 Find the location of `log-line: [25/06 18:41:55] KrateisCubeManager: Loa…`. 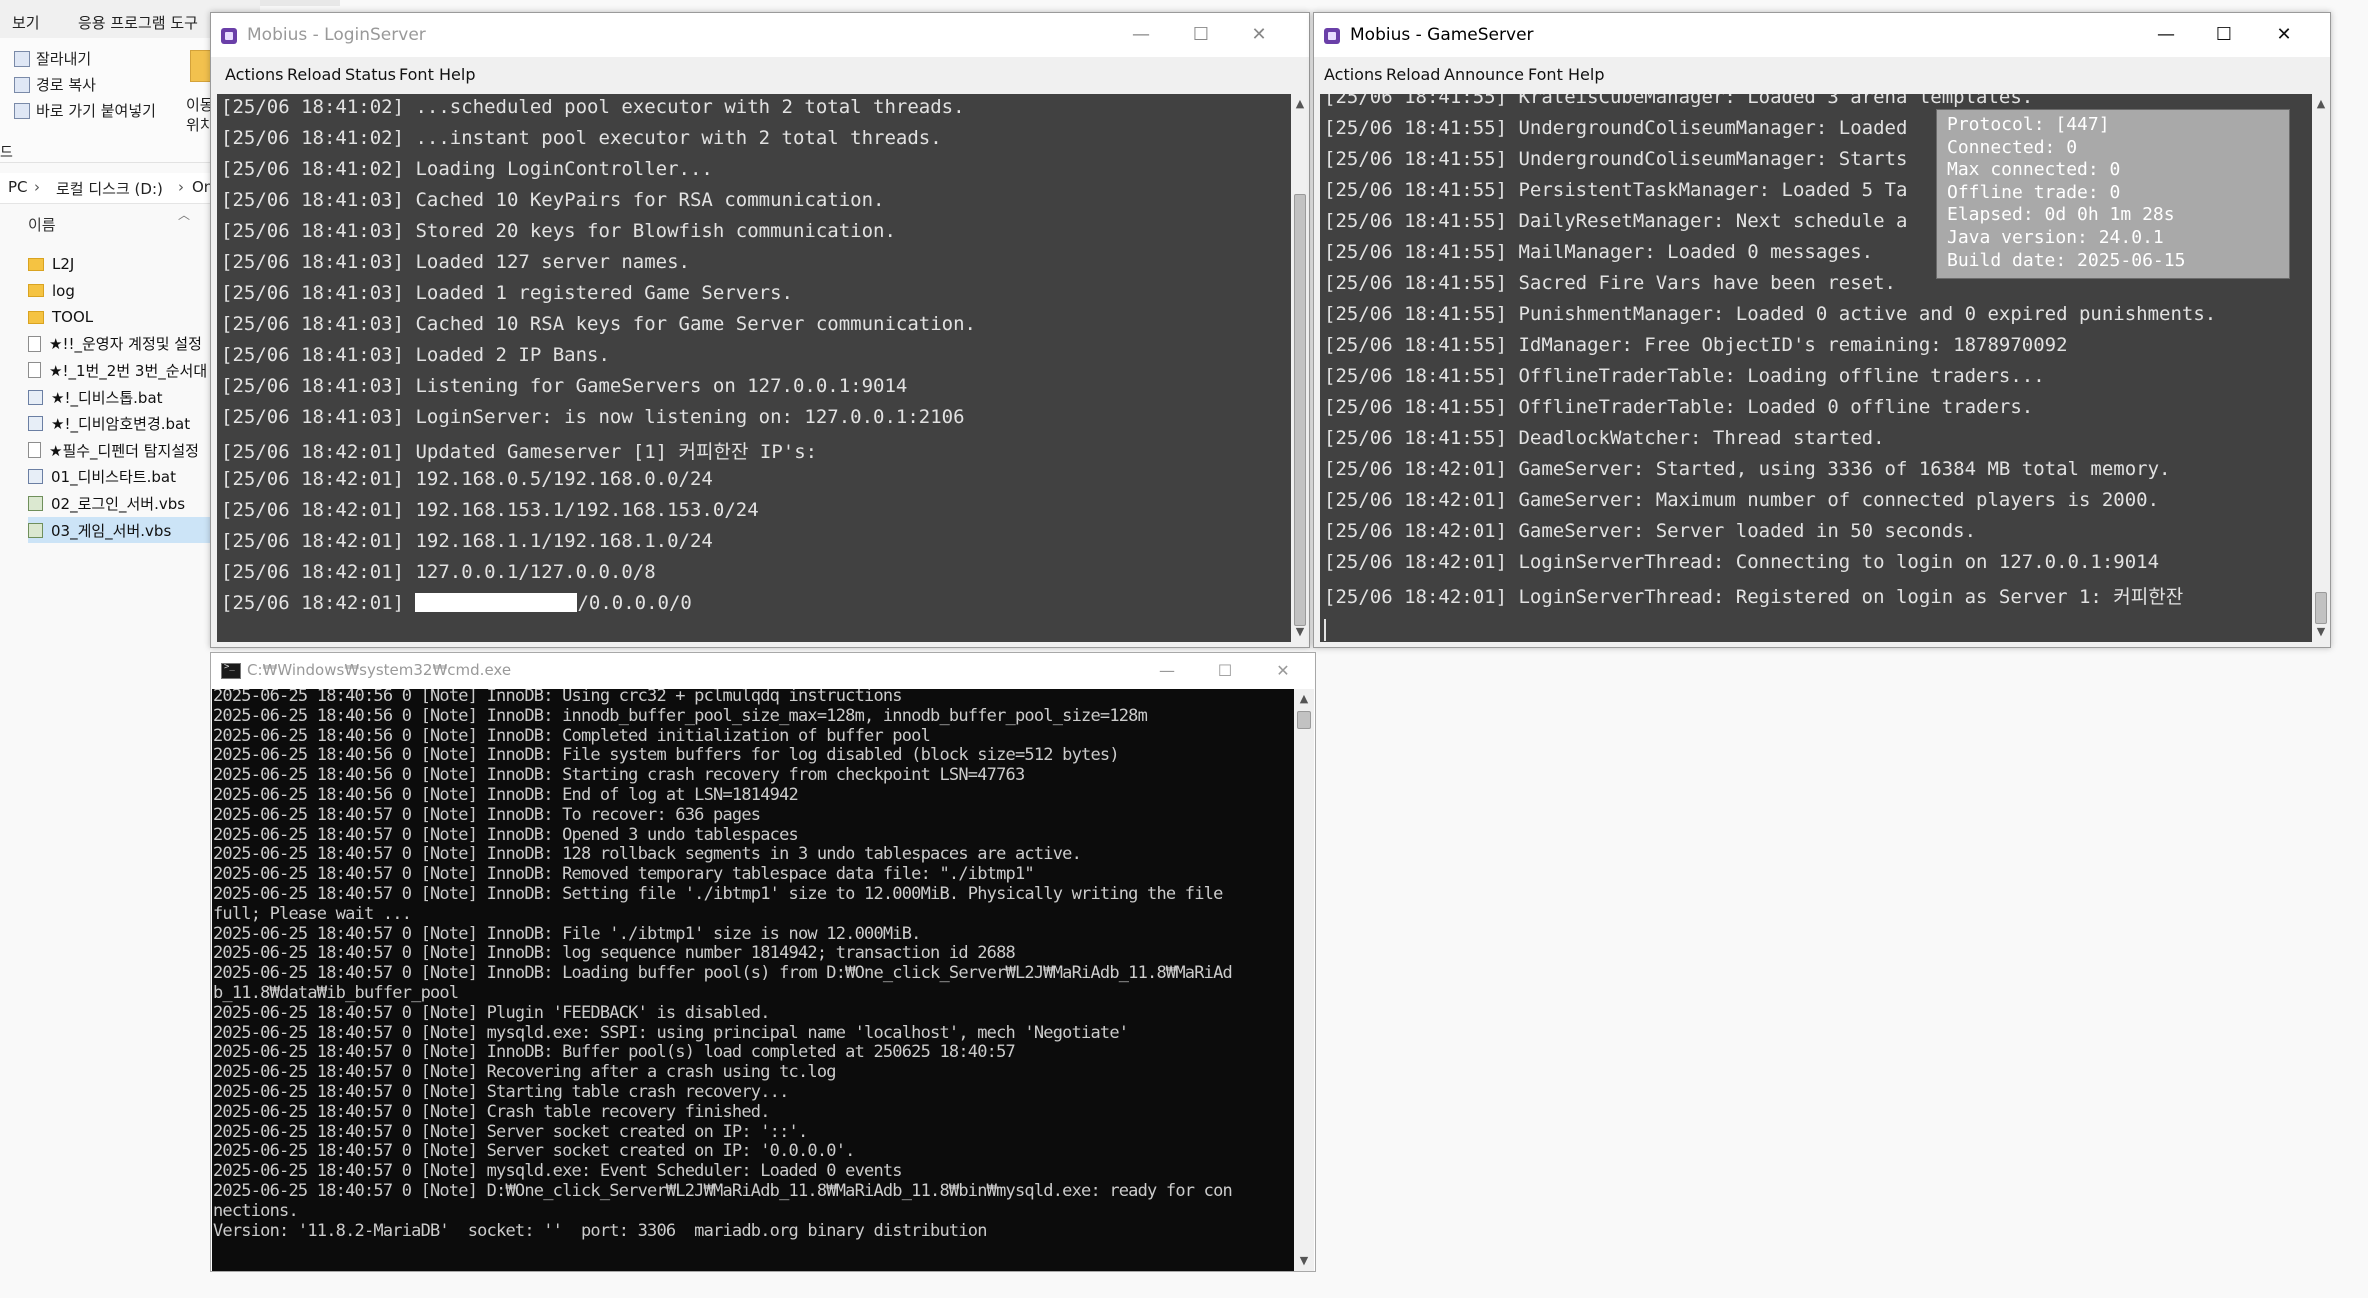

log-line: [25/06 18:41:55] KrateisCubeManager: Loa… is located at coordinates (1679, 101).